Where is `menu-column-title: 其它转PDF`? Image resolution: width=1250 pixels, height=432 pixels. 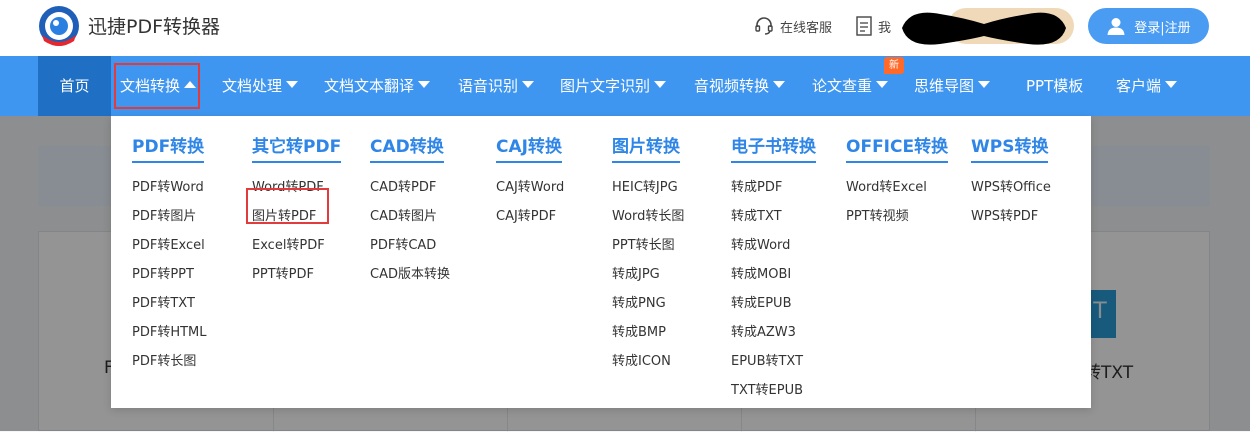 menu-column-title: 其它转PDF is located at coordinates (297, 147).